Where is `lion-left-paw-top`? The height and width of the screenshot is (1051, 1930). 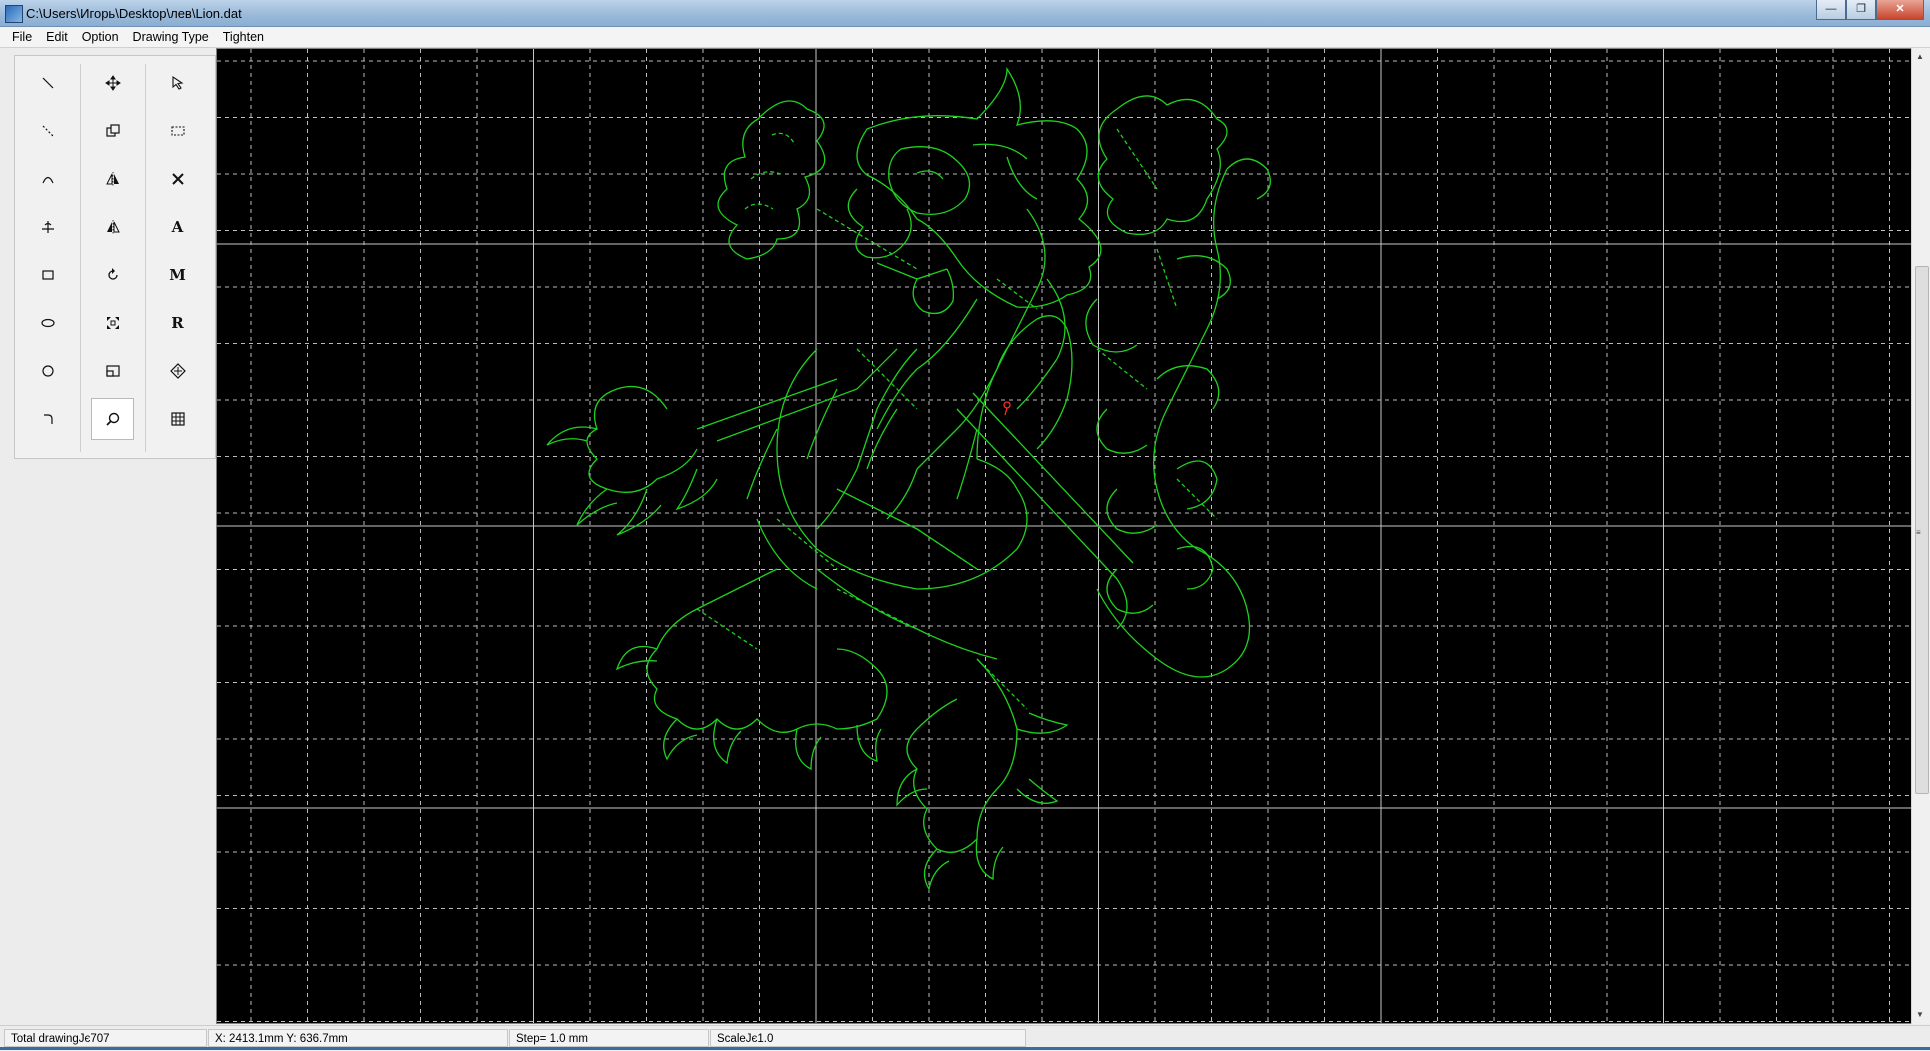 lion-left-paw-top is located at coordinates (771, 180).